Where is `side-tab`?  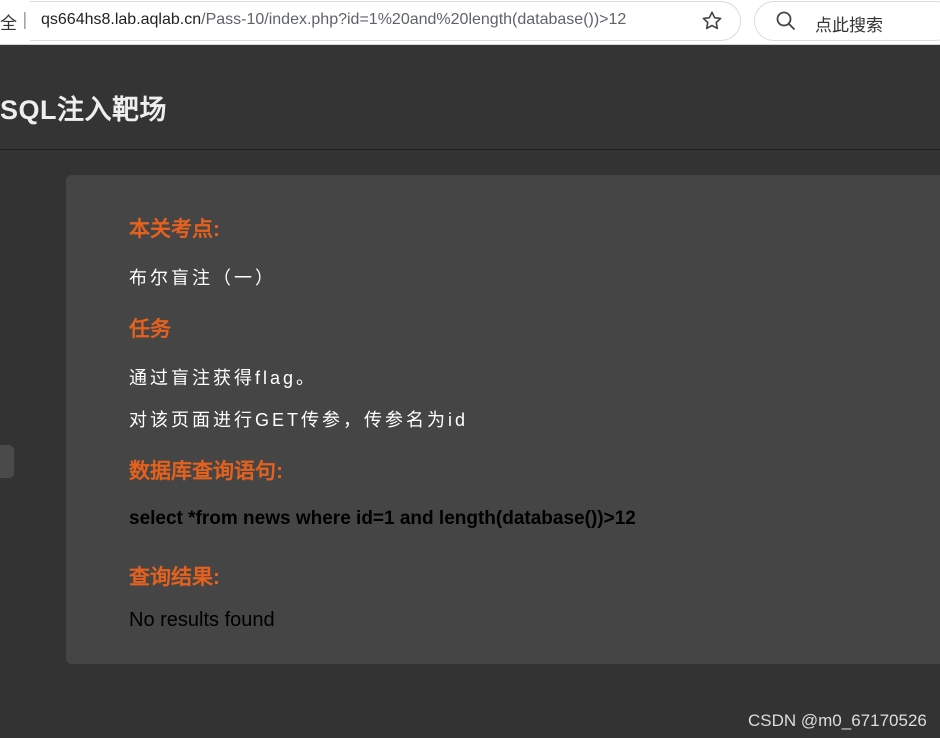 side-tab is located at coordinates (7, 461).